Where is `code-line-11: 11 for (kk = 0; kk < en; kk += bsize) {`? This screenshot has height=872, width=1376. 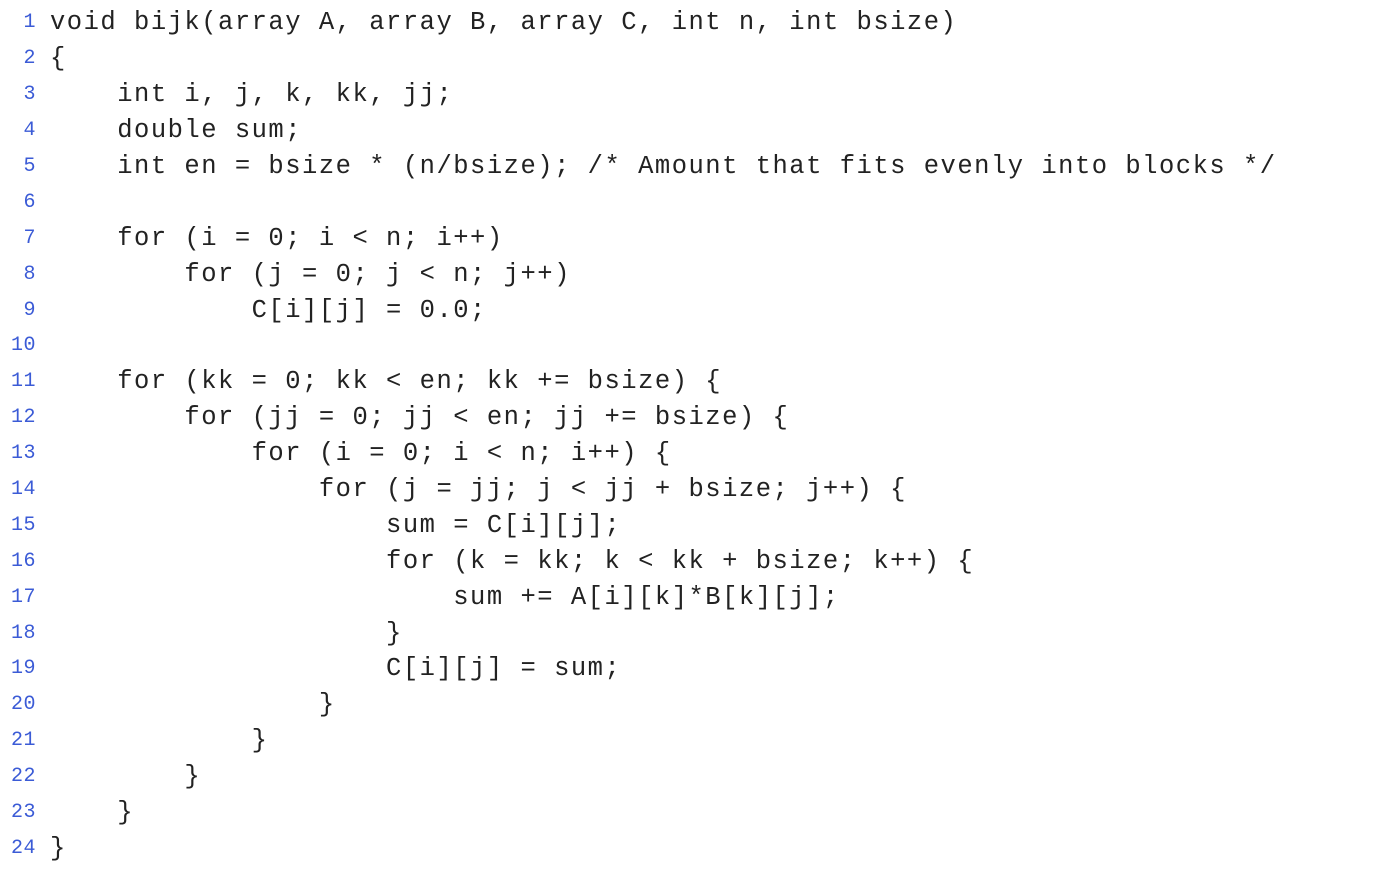
code-line-11: 11 for (kk = 0; kk < en; kk += bsize) { is located at coordinates (688, 382).